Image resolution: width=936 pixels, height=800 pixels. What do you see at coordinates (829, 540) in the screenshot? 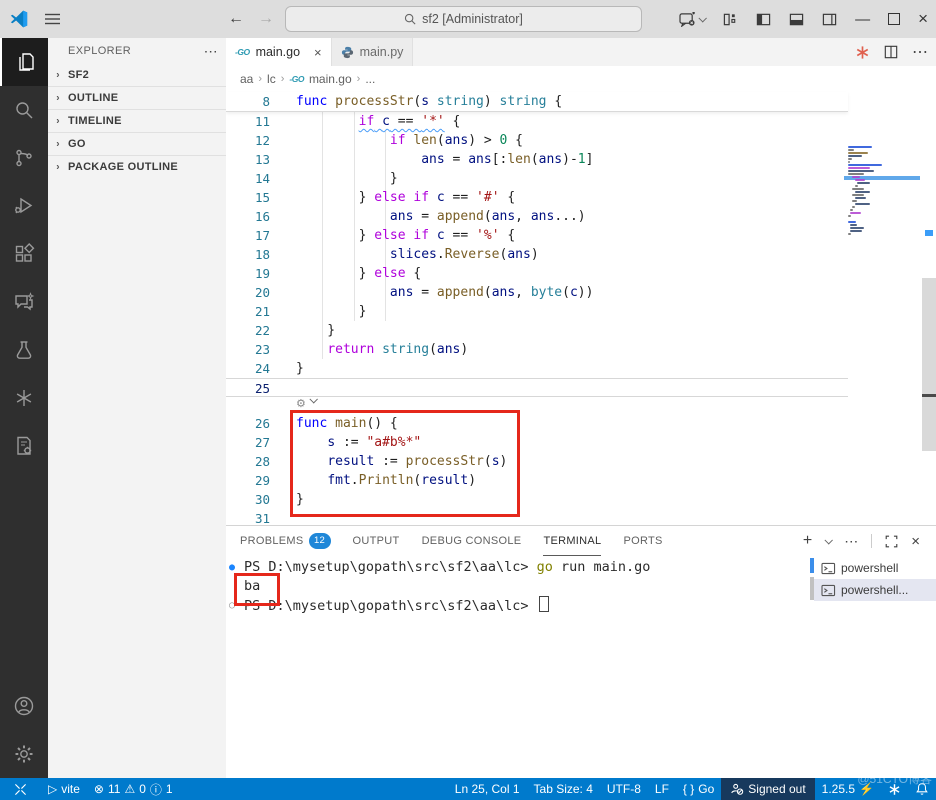
I see `terminal-dropdown-chevron-icon` at bounding box center [829, 540].